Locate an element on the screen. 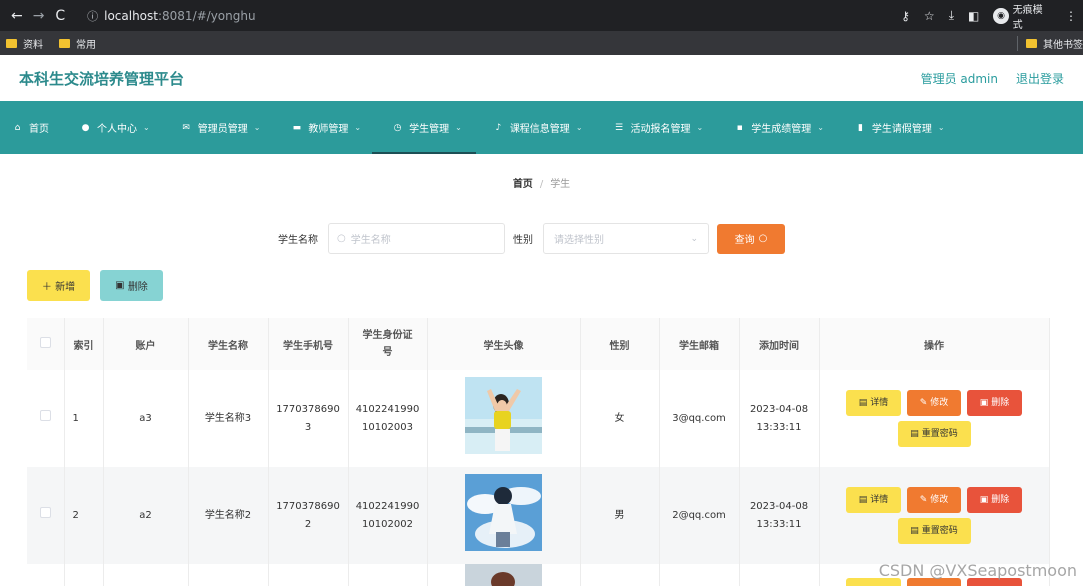 The width and height of the screenshot is (1083, 586). app-title: 本科生交流培养管理平台 is located at coordinates (102, 78).